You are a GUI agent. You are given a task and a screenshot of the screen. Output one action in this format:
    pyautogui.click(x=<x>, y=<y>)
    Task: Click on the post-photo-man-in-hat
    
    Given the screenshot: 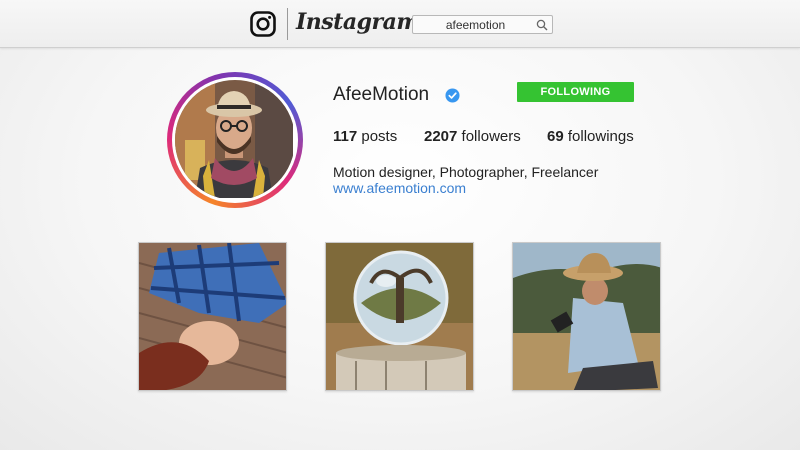 What is the action you would take?
    pyautogui.click(x=586, y=316)
    